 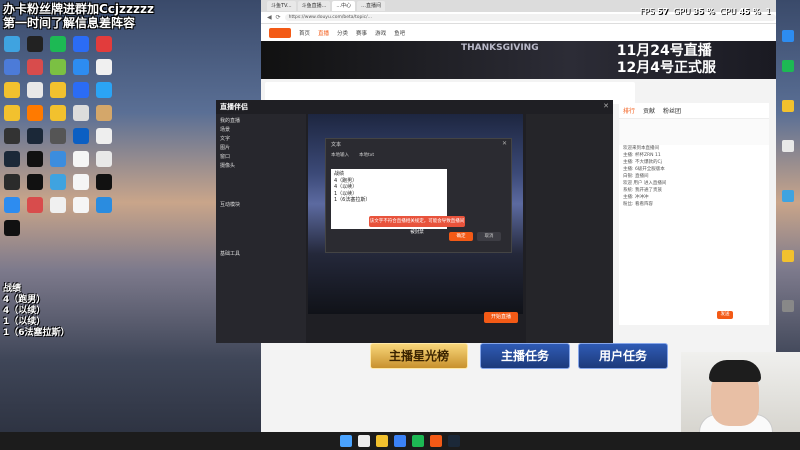 What do you see at coordinates (278, 17) in the screenshot?
I see `refresh-icon: ⟳` at bounding box center [278, 17].